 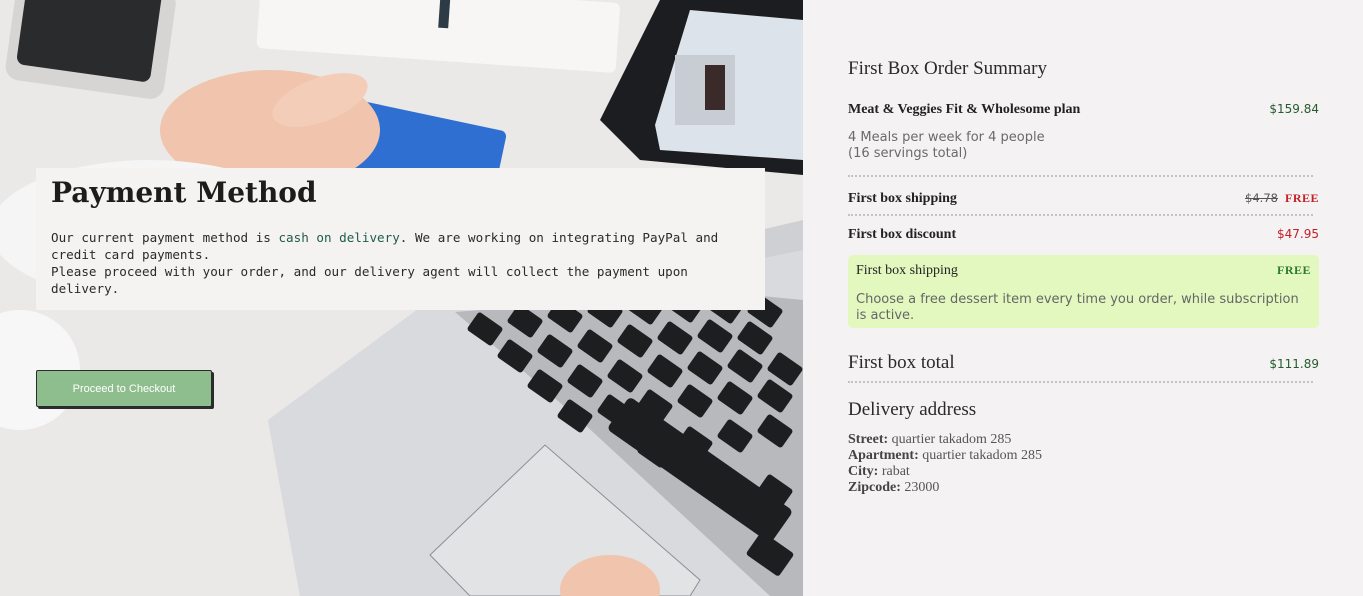 What do you see at coordinates (868, 439) in the screenshot?
I see `street-label: Street:` at bounding box center [868, 439].